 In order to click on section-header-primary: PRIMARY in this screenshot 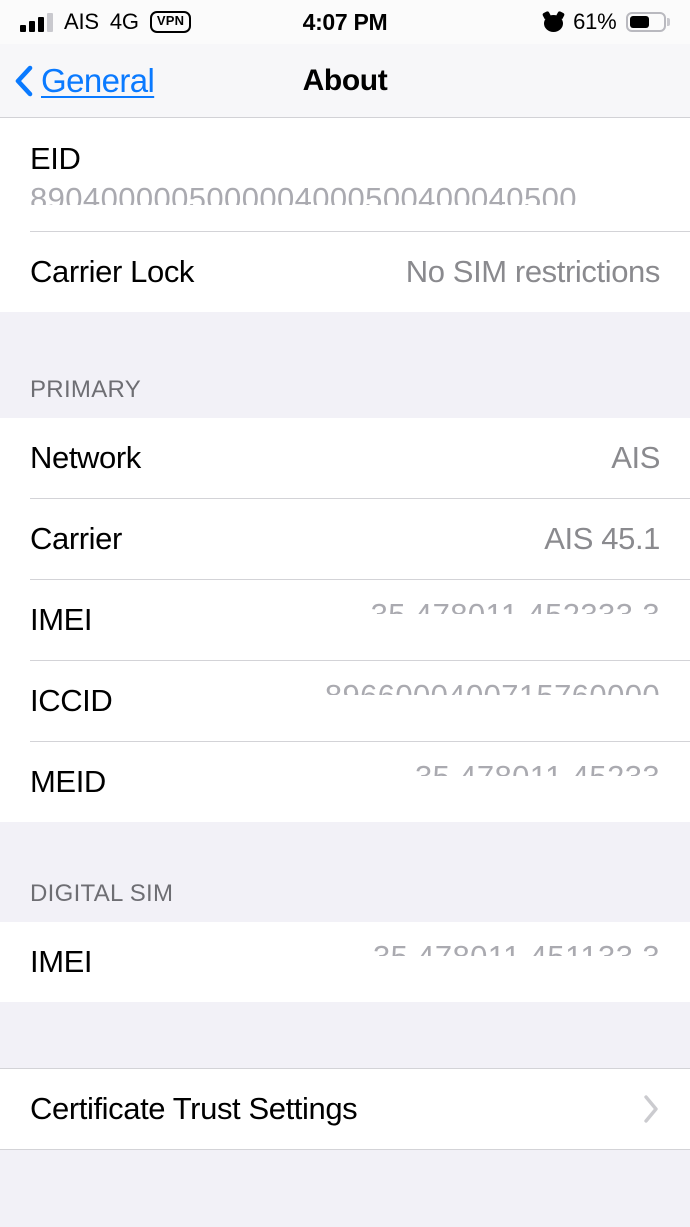, I will do `click(345, 364)`.